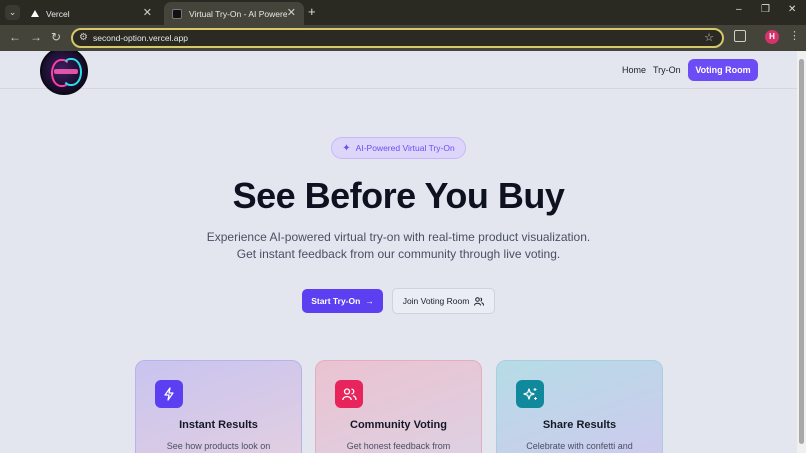 This screenshot has height=453, width=806. I want to click on start-try-on-button: Start Try-On →, so click(342, 301).